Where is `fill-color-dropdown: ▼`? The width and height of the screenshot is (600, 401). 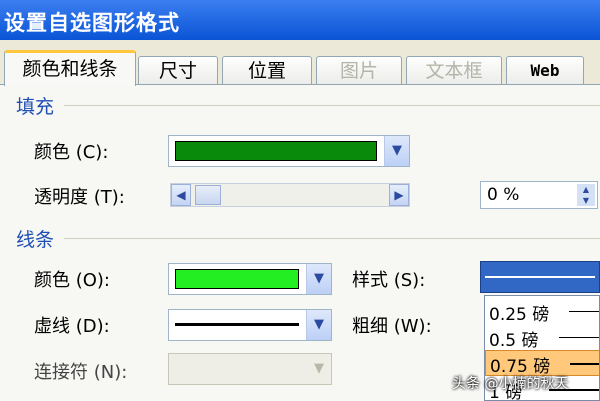
fill-color-dropdown: ▼ is located at coordinates (289, 151).